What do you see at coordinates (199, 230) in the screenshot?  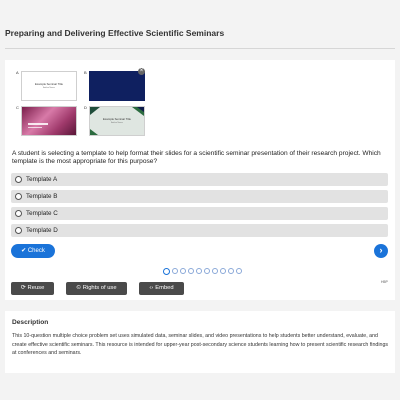 I see `answer-option-d: Template D` at bounding box center [199, 230].